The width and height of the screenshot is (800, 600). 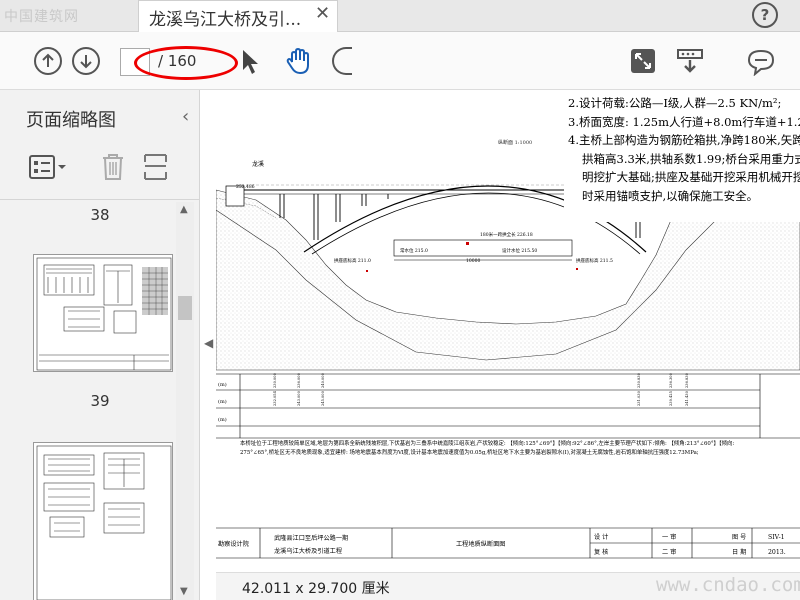 What do you see at coordinates (687, 398) in the screenshot?
I see `table-value: 241.430` at bounding box center [687, 398].